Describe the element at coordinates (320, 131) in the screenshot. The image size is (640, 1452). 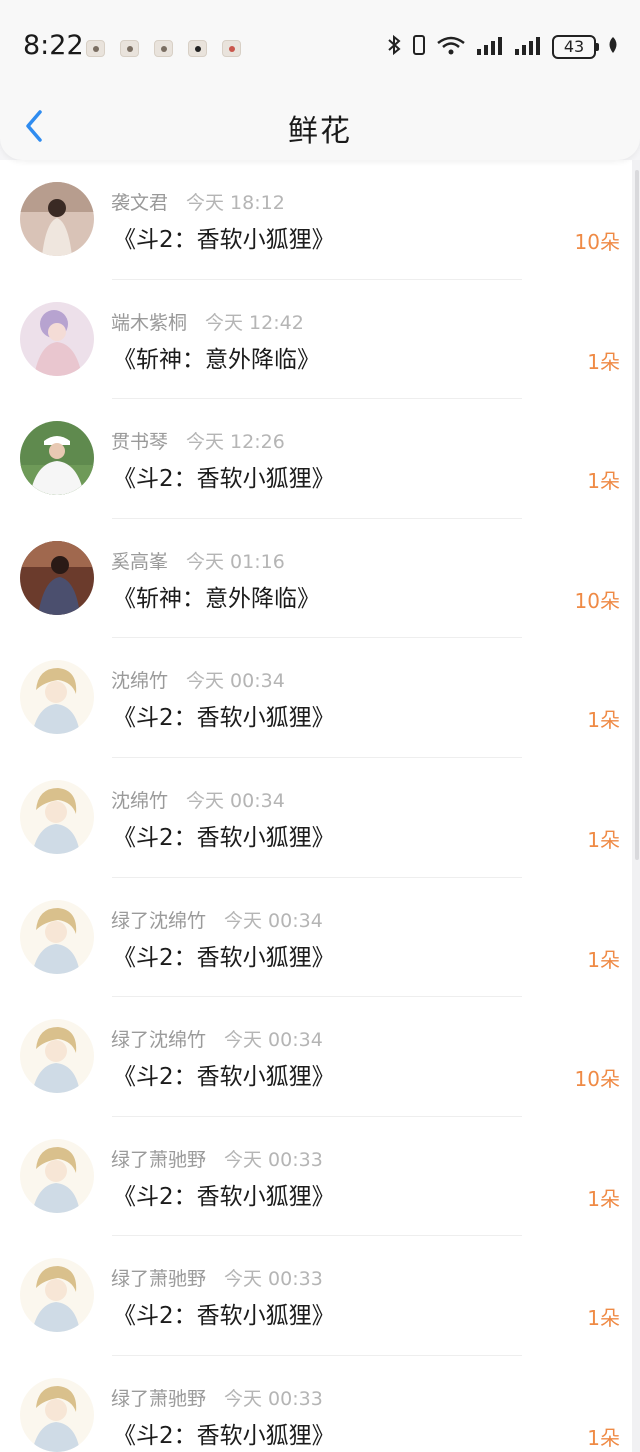
I see `page-title: 鲜花` at that location.